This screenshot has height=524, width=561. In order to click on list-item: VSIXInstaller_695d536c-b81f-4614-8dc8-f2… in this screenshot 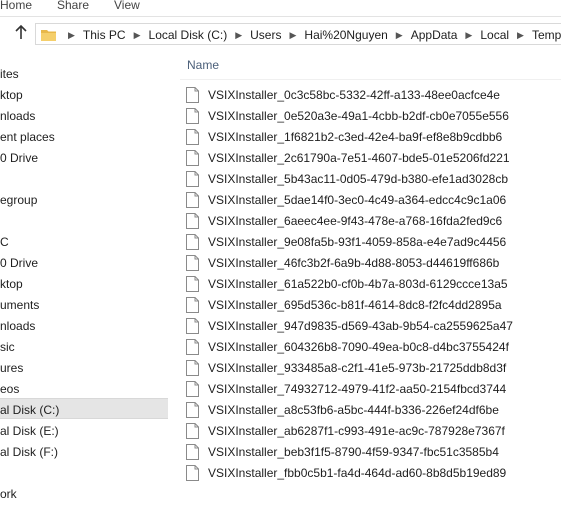, I will do `click(351, 304)`.